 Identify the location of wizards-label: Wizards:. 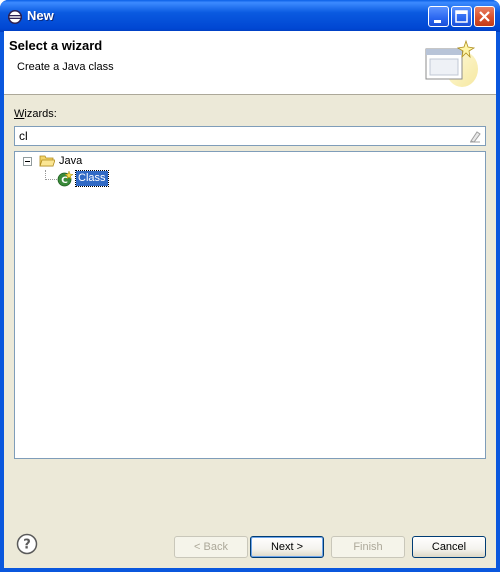
(35, 114).